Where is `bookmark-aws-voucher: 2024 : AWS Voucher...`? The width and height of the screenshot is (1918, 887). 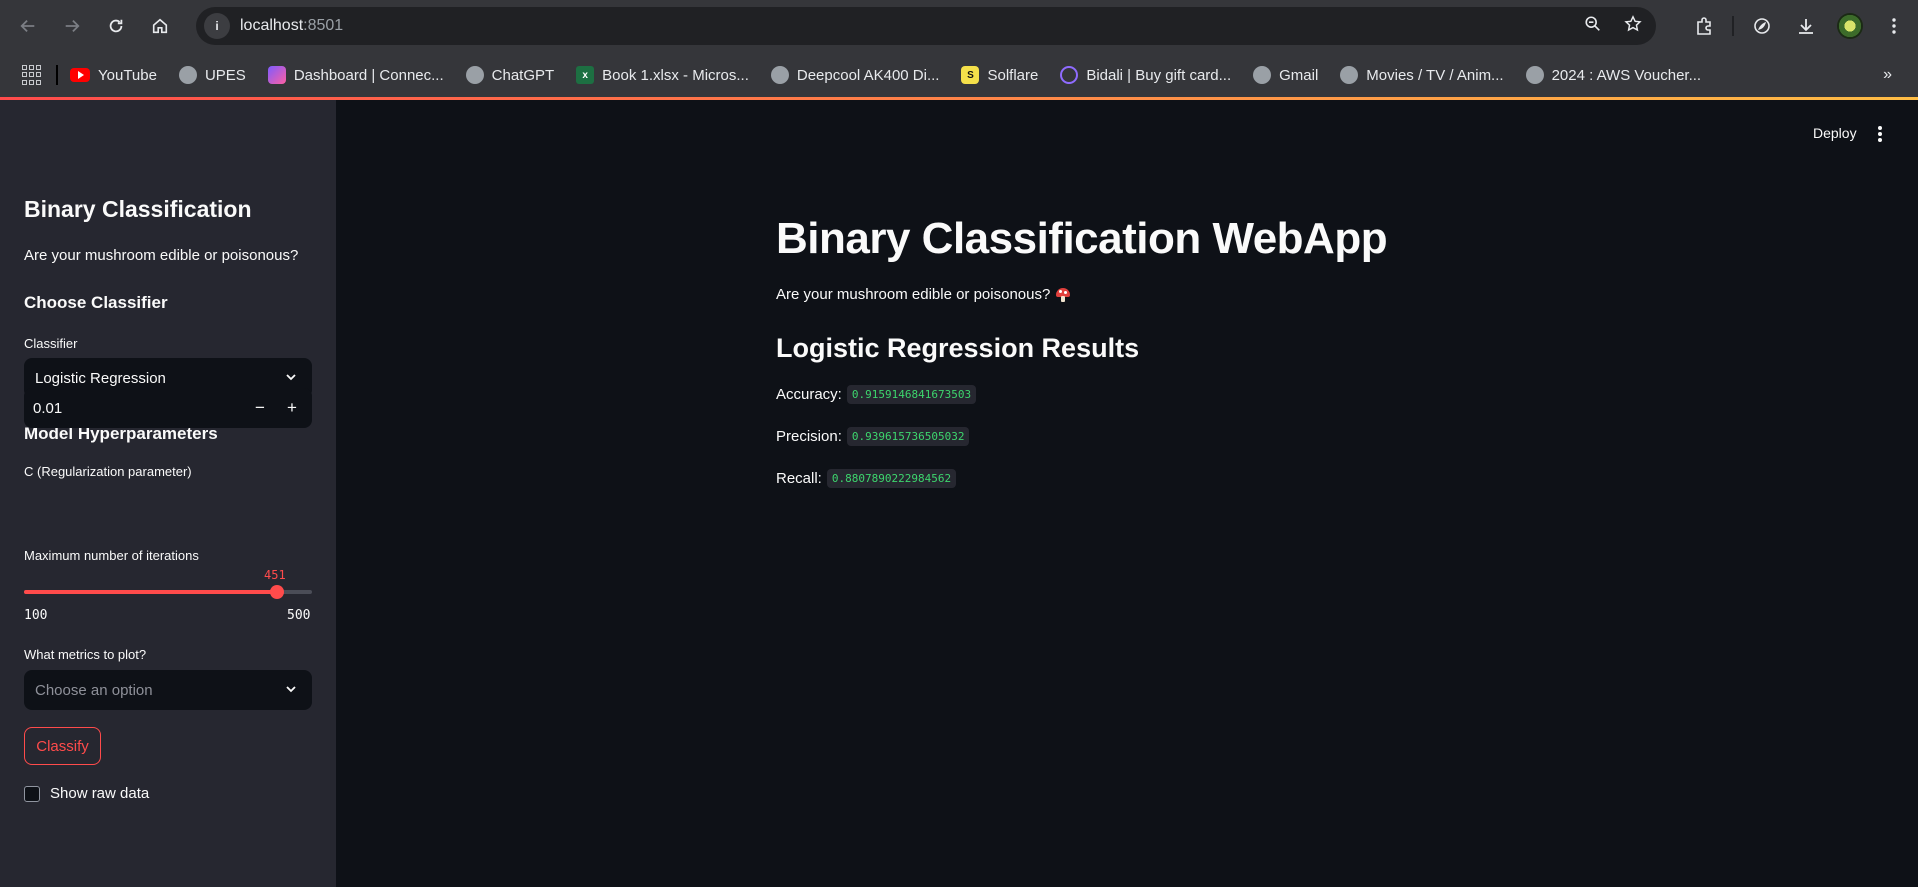 bookmark-aws-voucher: 2024 : AWS Voucher... is located at coordinates (1613, 75).